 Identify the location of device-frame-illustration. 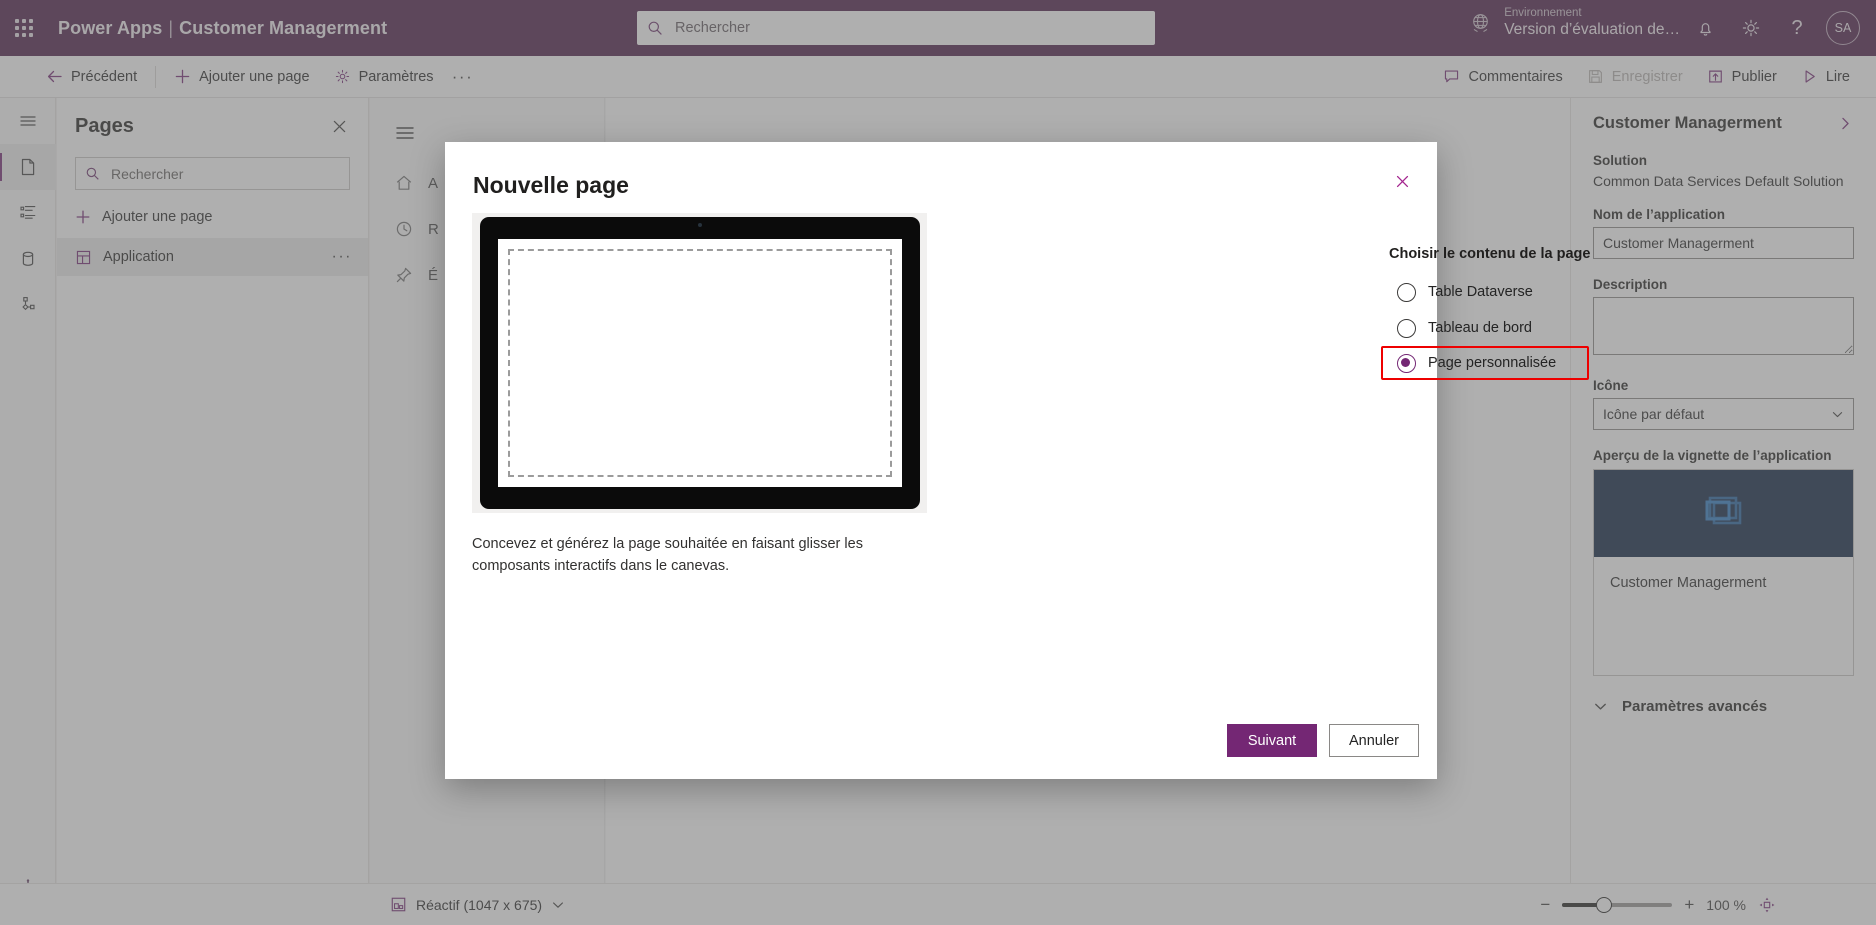
(699, 363).